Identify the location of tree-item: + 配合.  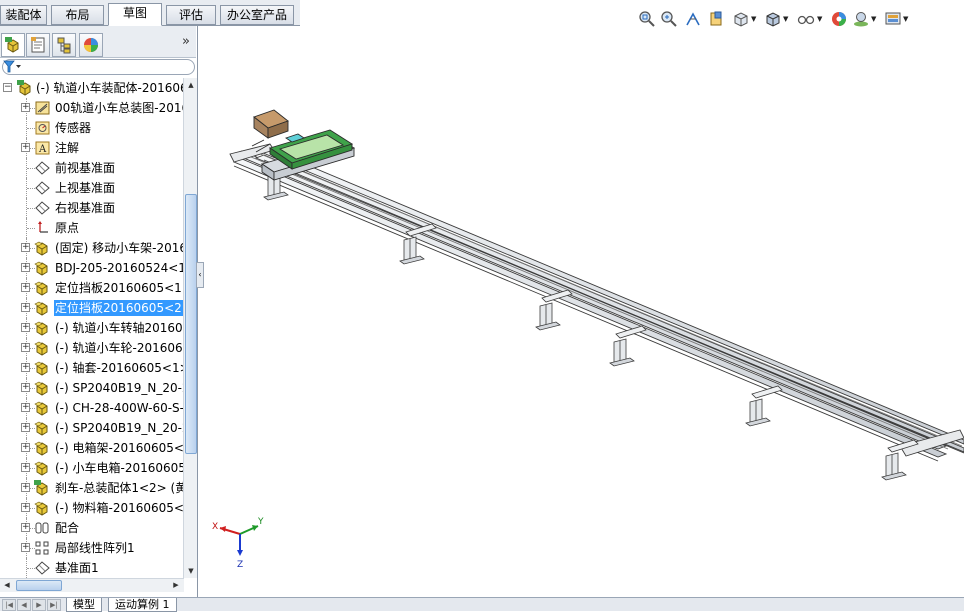
(92, 528).